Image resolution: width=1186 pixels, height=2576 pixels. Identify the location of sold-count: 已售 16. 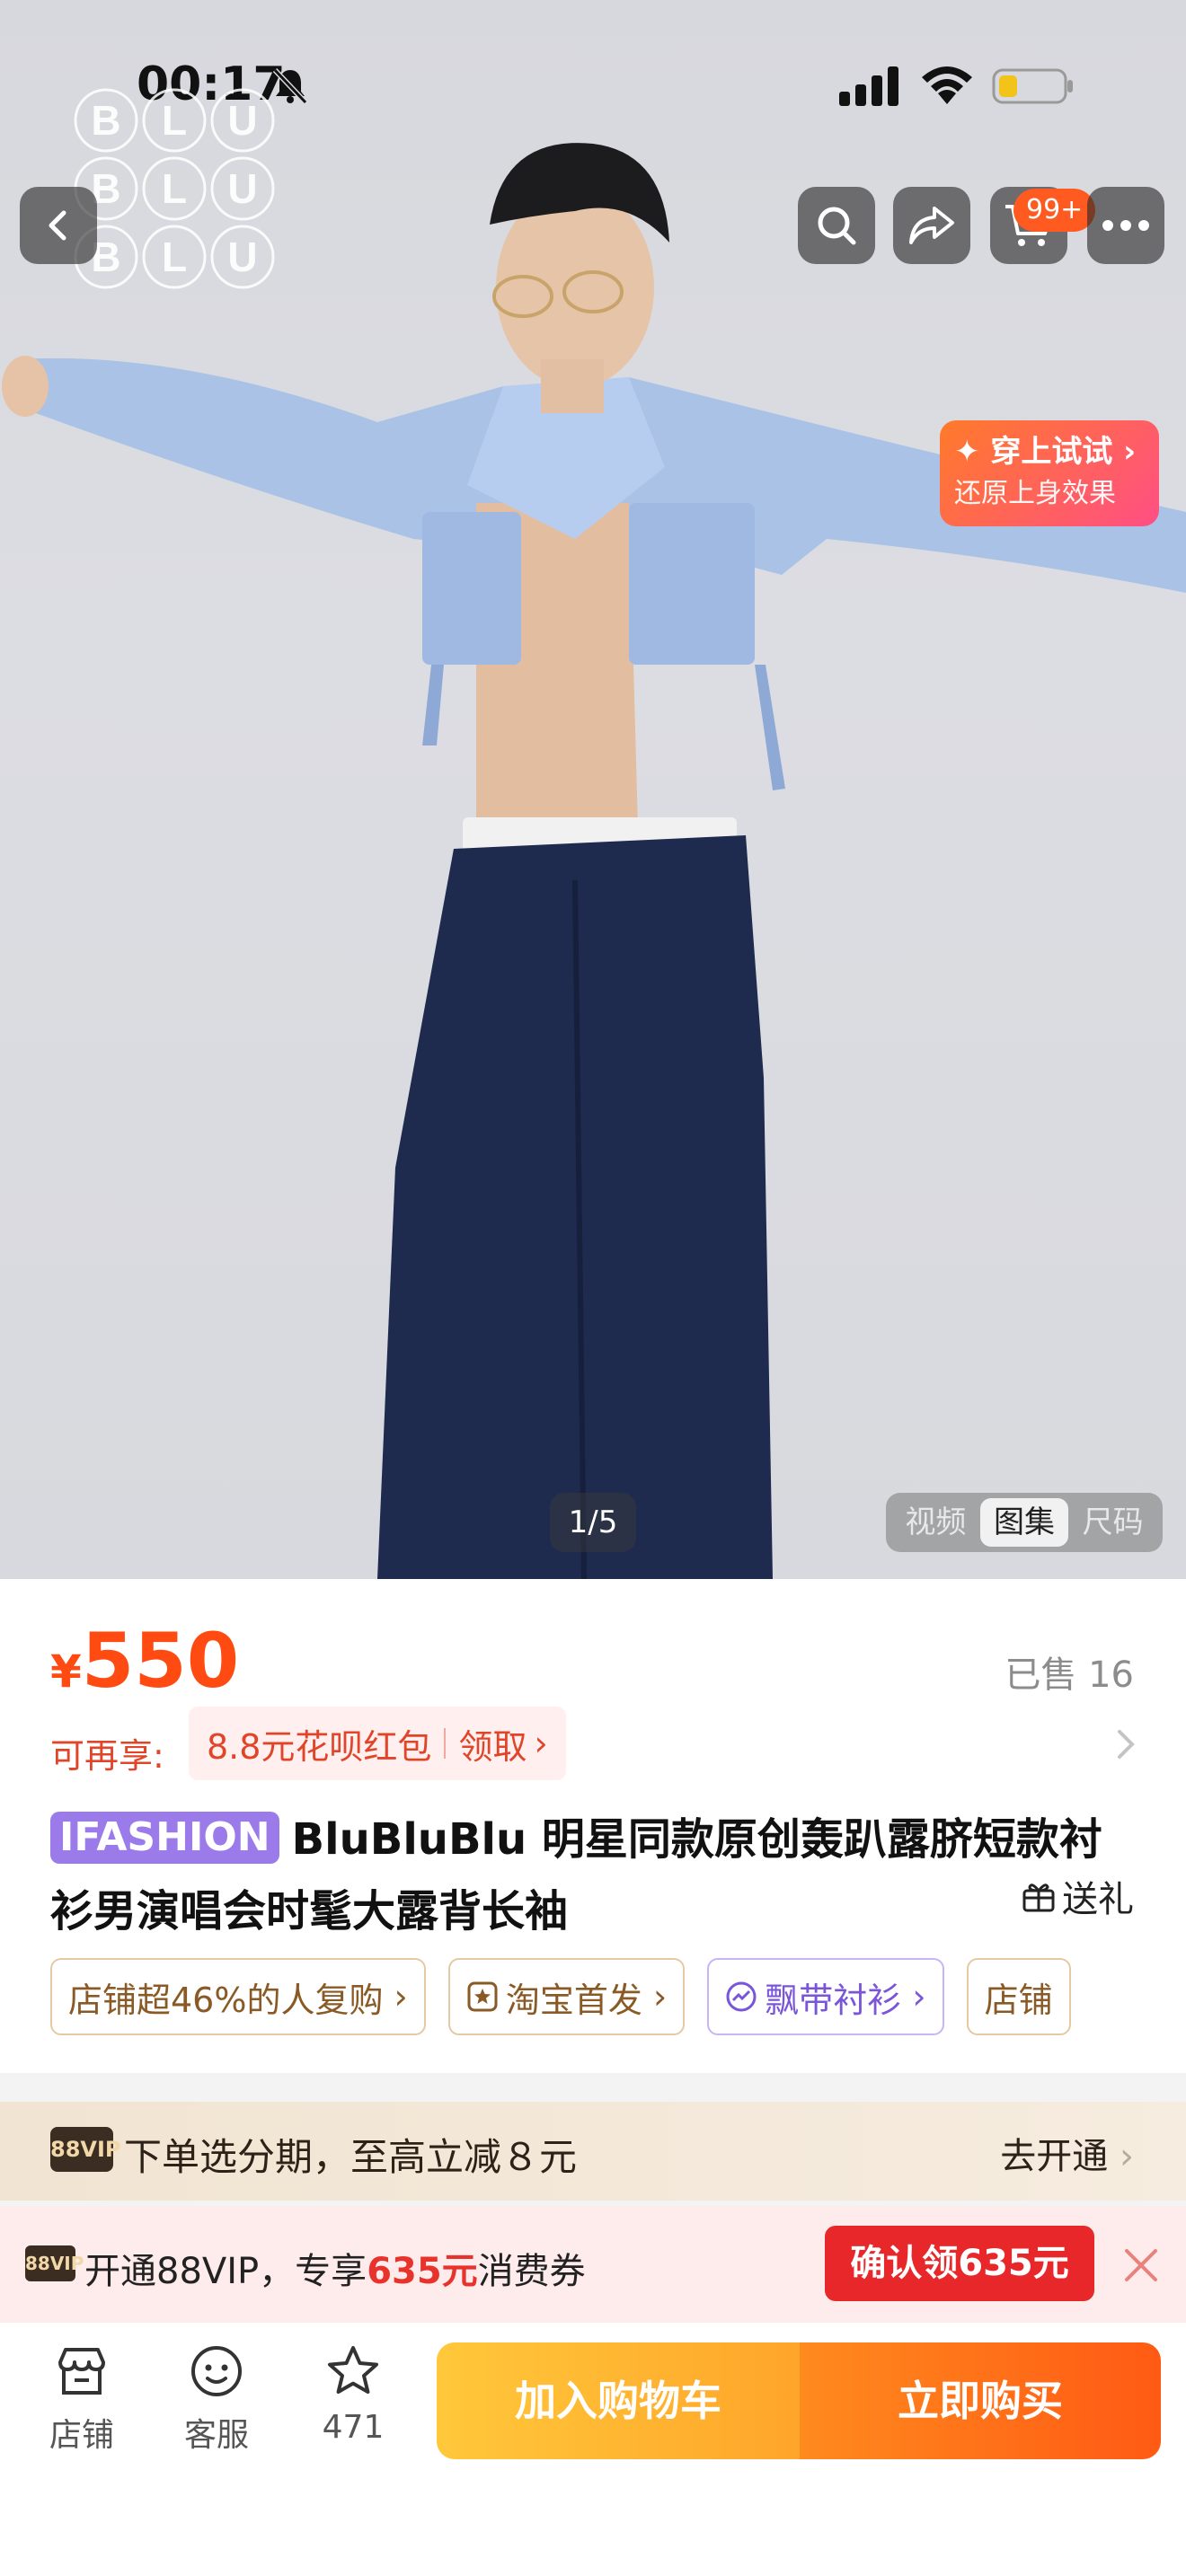
(1069, 1675).